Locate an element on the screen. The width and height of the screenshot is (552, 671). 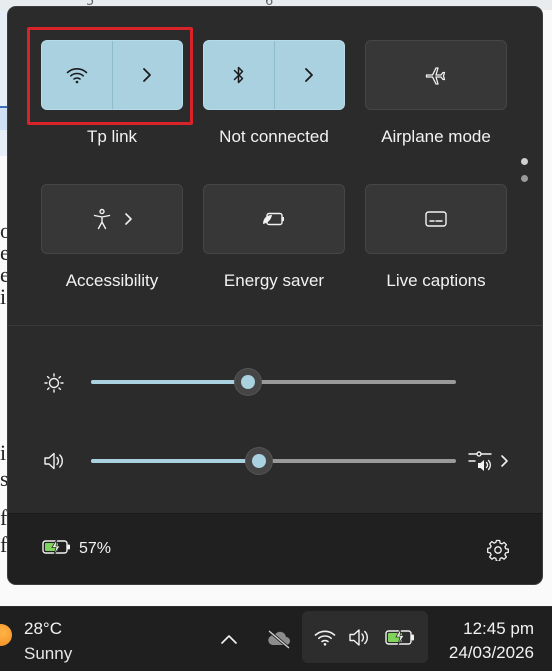
energy-saver-tile-label: Energy saver is located at coordinates (274, 280).